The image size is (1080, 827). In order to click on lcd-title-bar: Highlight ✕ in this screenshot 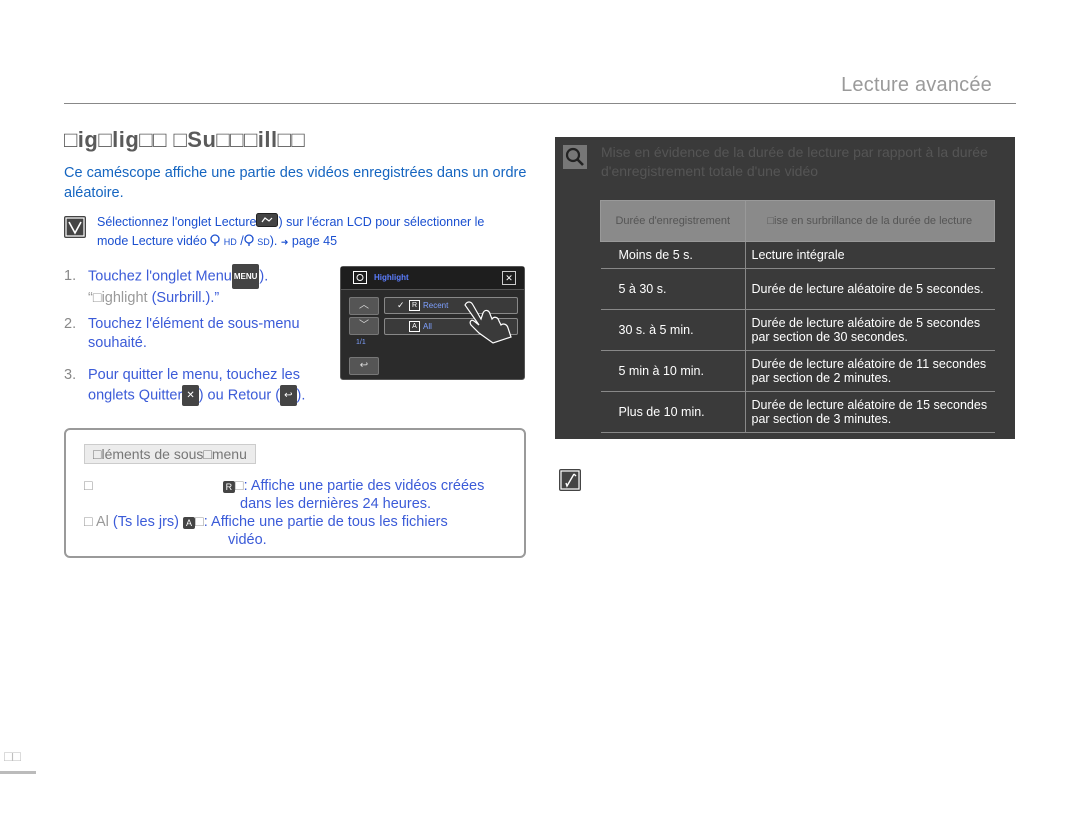, I will do `click(432, 278)`.